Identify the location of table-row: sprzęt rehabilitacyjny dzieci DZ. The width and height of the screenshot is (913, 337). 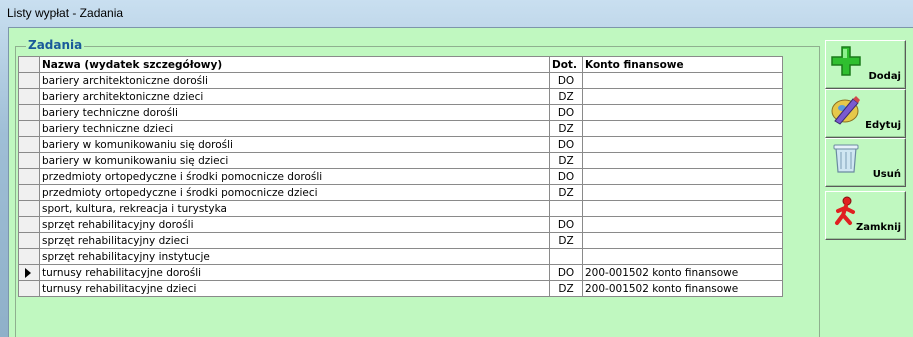
(400, 240).